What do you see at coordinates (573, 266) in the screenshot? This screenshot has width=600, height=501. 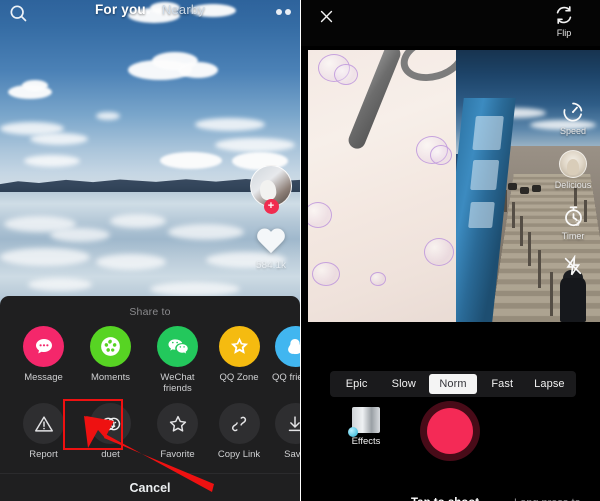 I see `flash-off-button` at bounding box center [573, 266].